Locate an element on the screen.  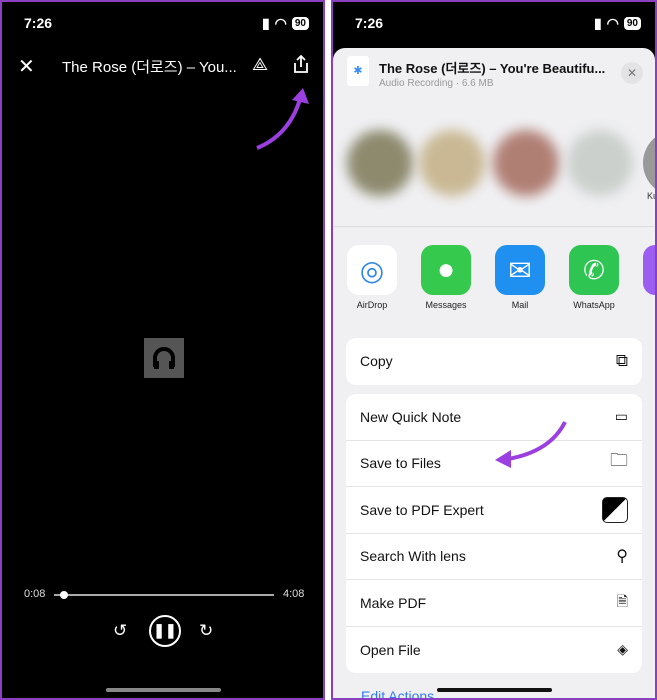
action-search-with-lens: Search With lens ⚲ is located at coordinates (494, 557).